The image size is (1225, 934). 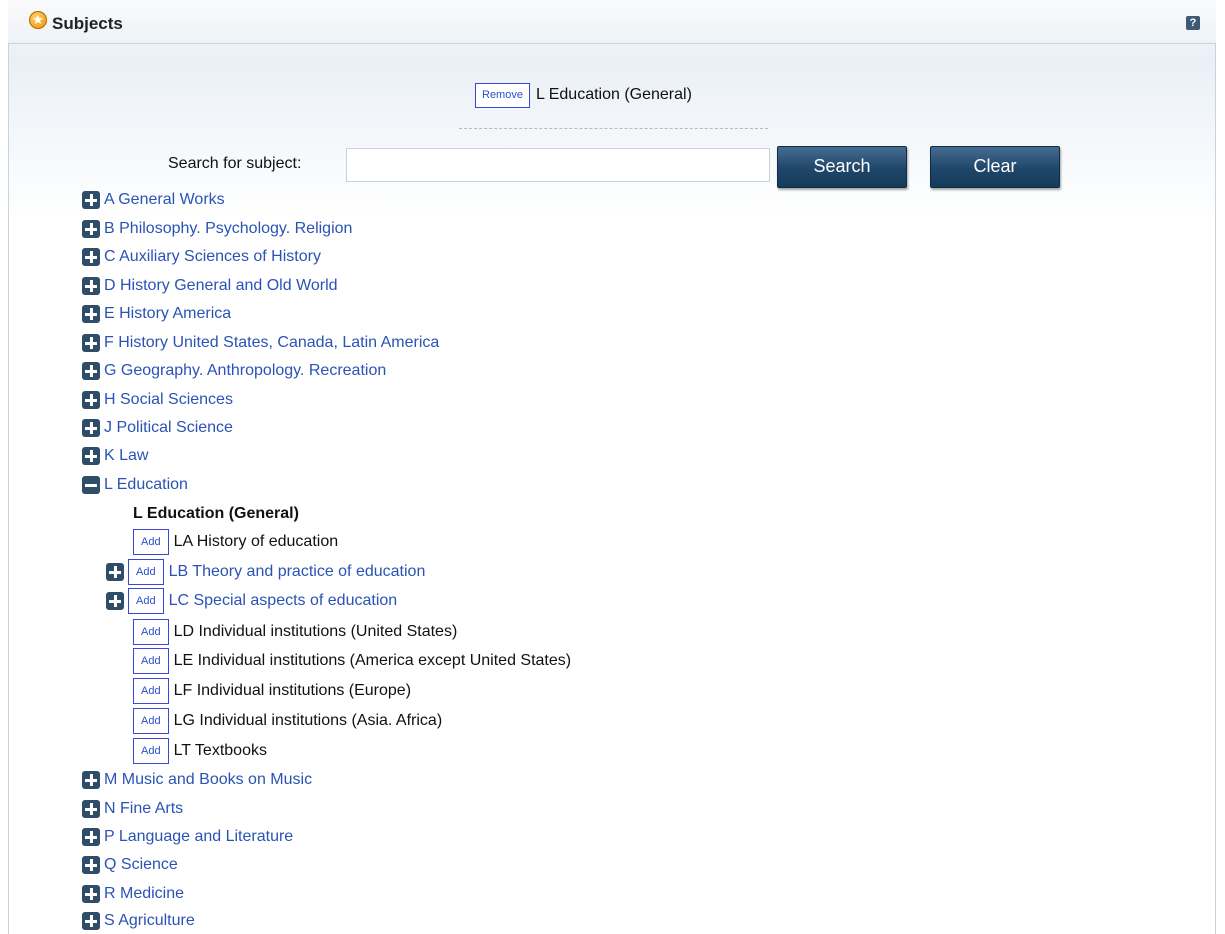 I want to click on tree-item: S Agriculture, so click(x=138, y=921).